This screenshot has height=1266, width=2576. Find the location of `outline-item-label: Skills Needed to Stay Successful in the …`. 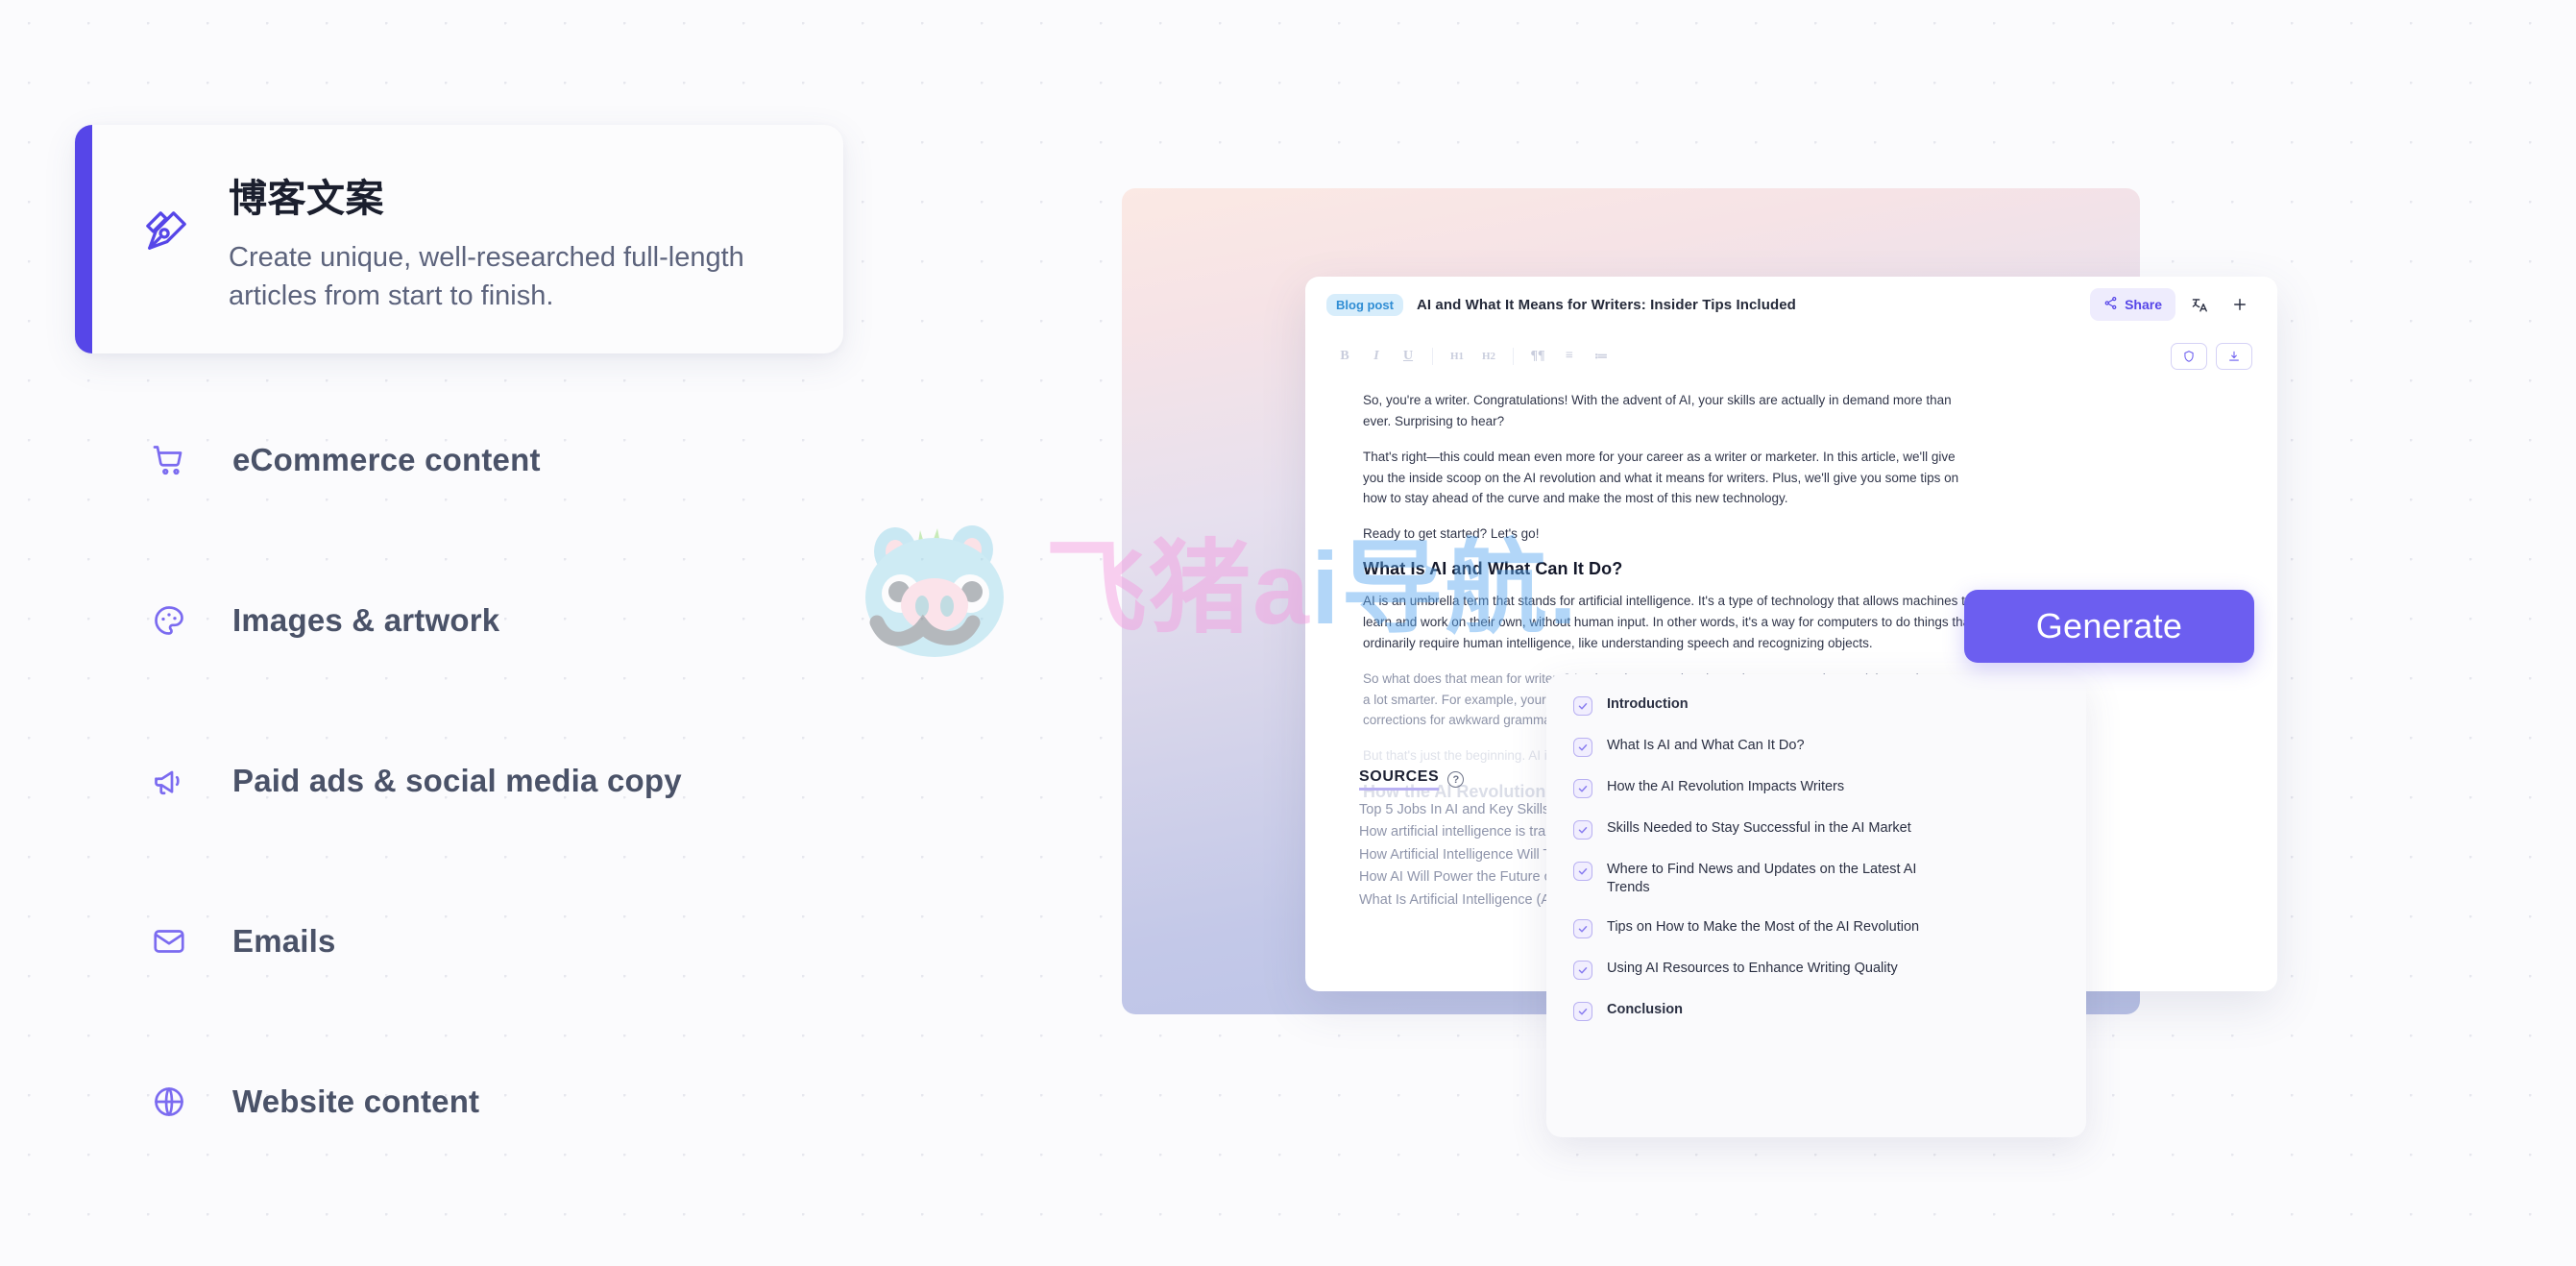

outline-item-label: Skills Needed to Stay Successful in the … is located at coordinates (1759, 828).